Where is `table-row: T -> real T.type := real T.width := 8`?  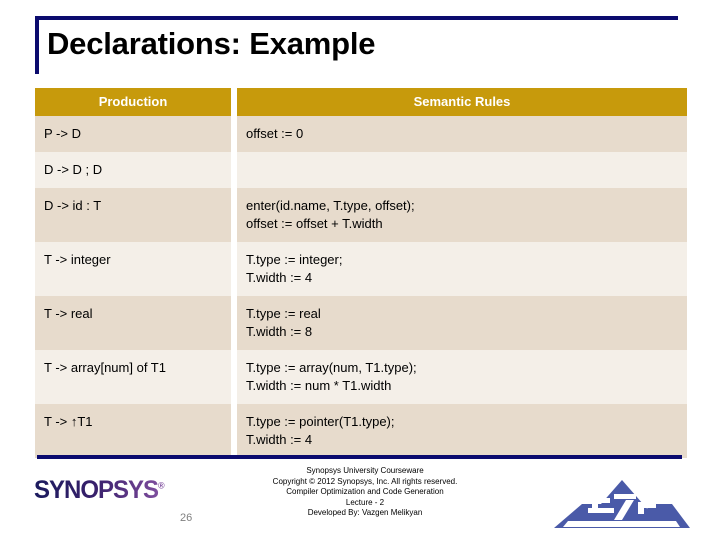 table-row: T -> real T.type := real T.width := 8 is located at coordinates (361, 323).